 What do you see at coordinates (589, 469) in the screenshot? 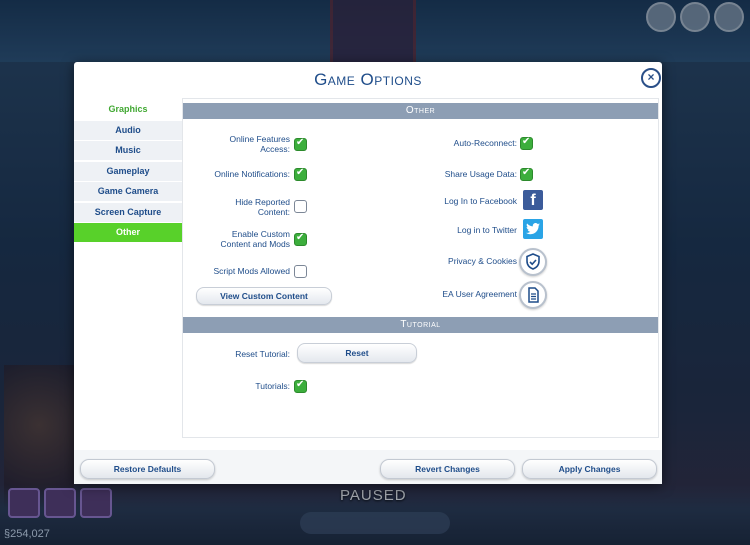
I see `apply-changes-button: Apply Changes` at bounding box center [589, 469].